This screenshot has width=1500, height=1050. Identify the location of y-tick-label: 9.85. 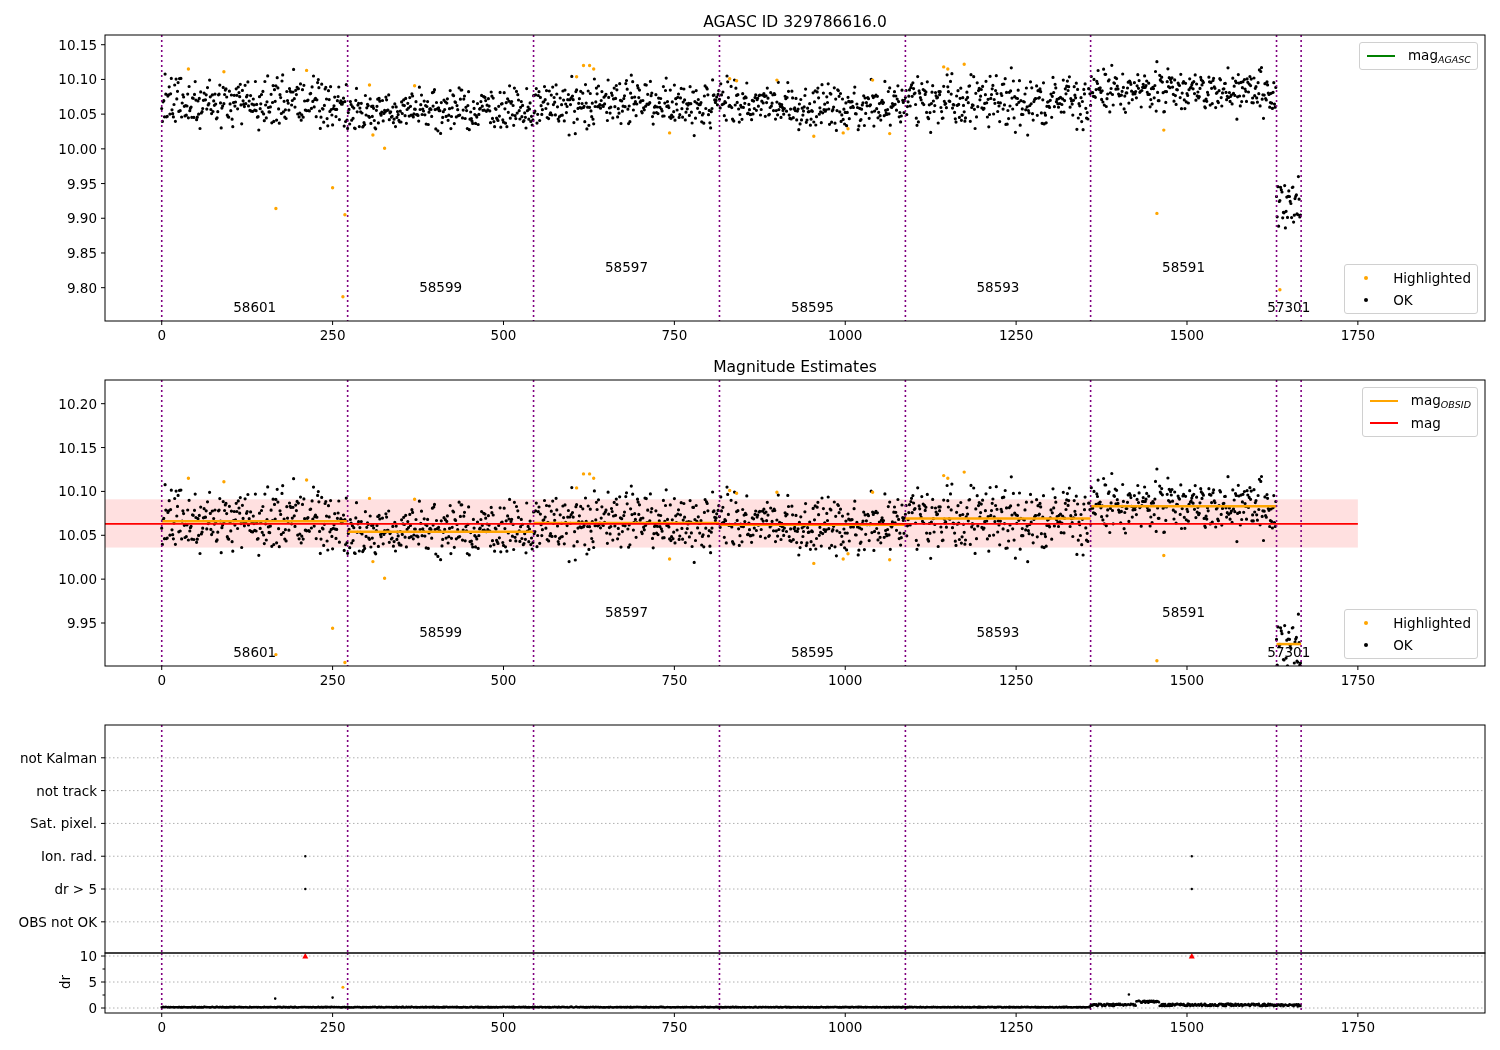
(81, 252).